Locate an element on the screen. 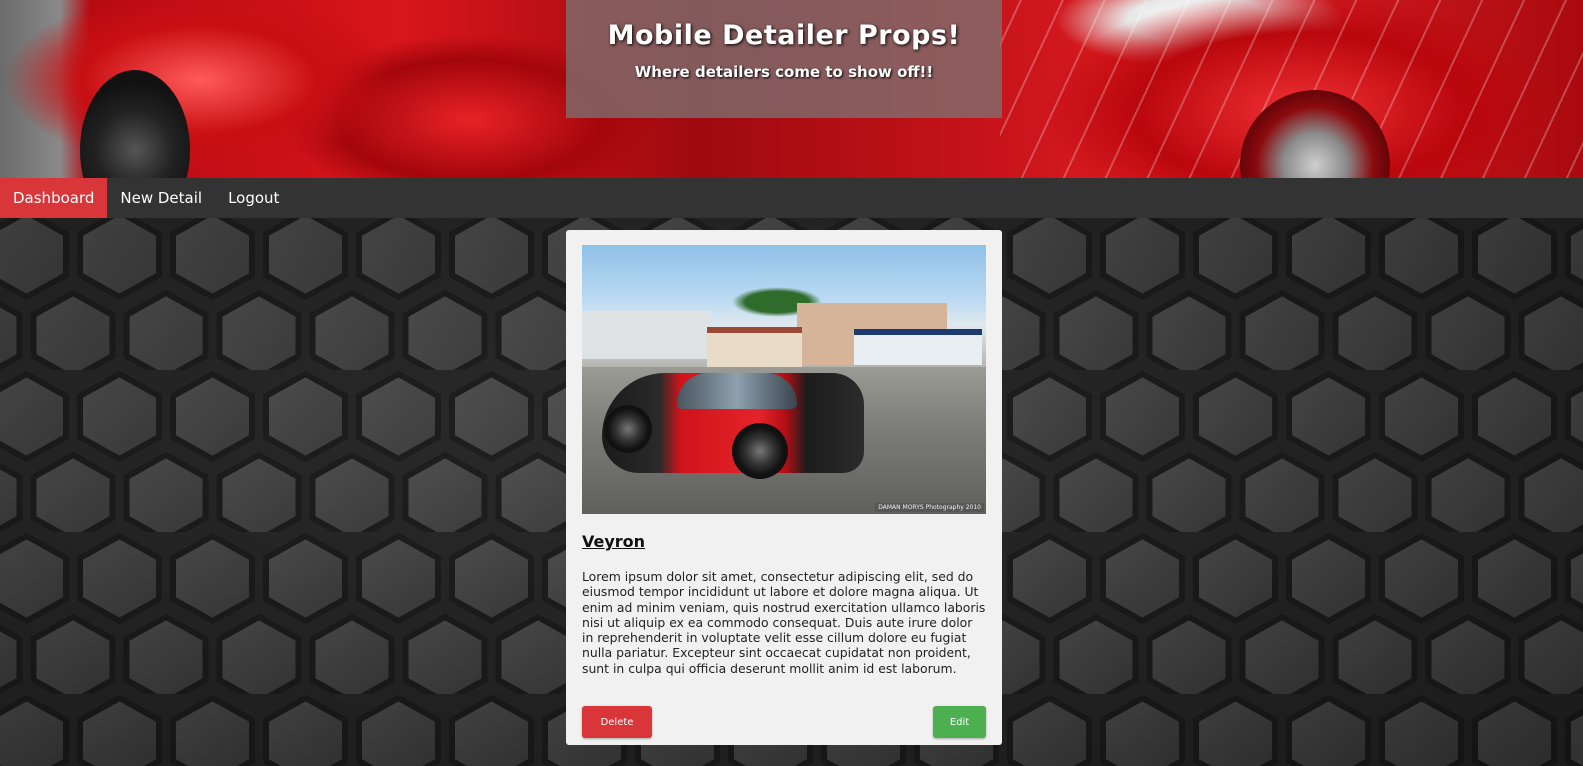  delete-button: Delete is located at coordinates (617, 722).